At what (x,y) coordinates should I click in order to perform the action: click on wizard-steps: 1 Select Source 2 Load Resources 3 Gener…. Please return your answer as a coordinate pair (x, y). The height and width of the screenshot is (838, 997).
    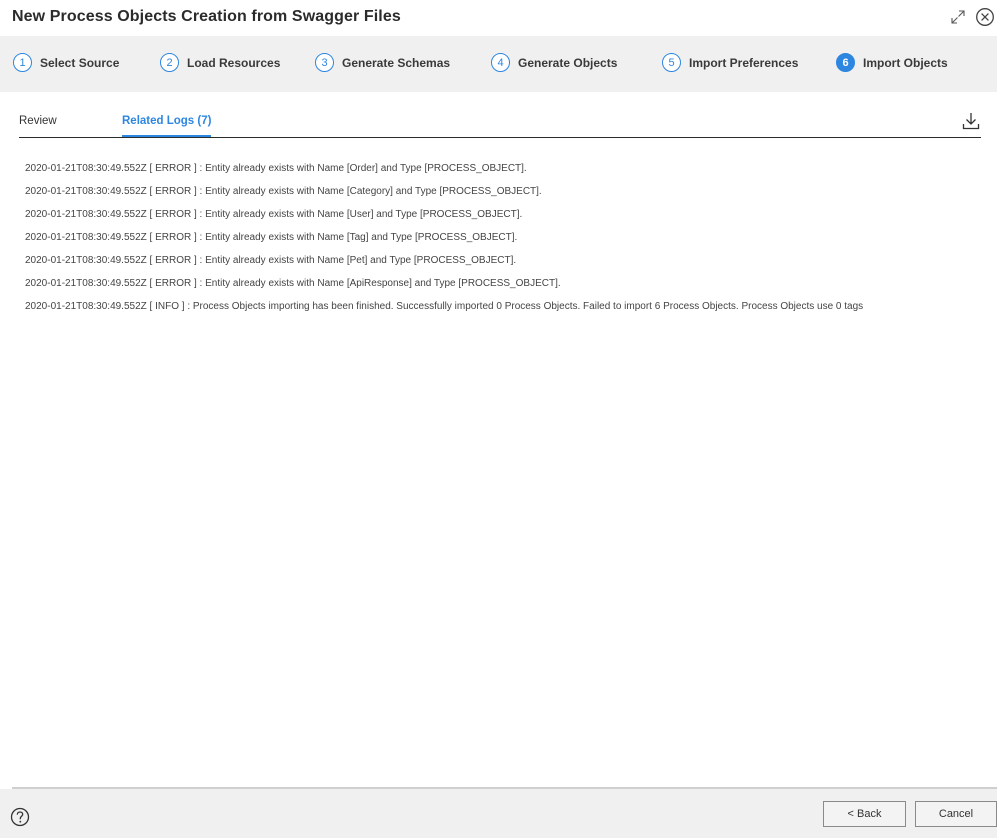
    Looking at the image, I should click on (498, 64).